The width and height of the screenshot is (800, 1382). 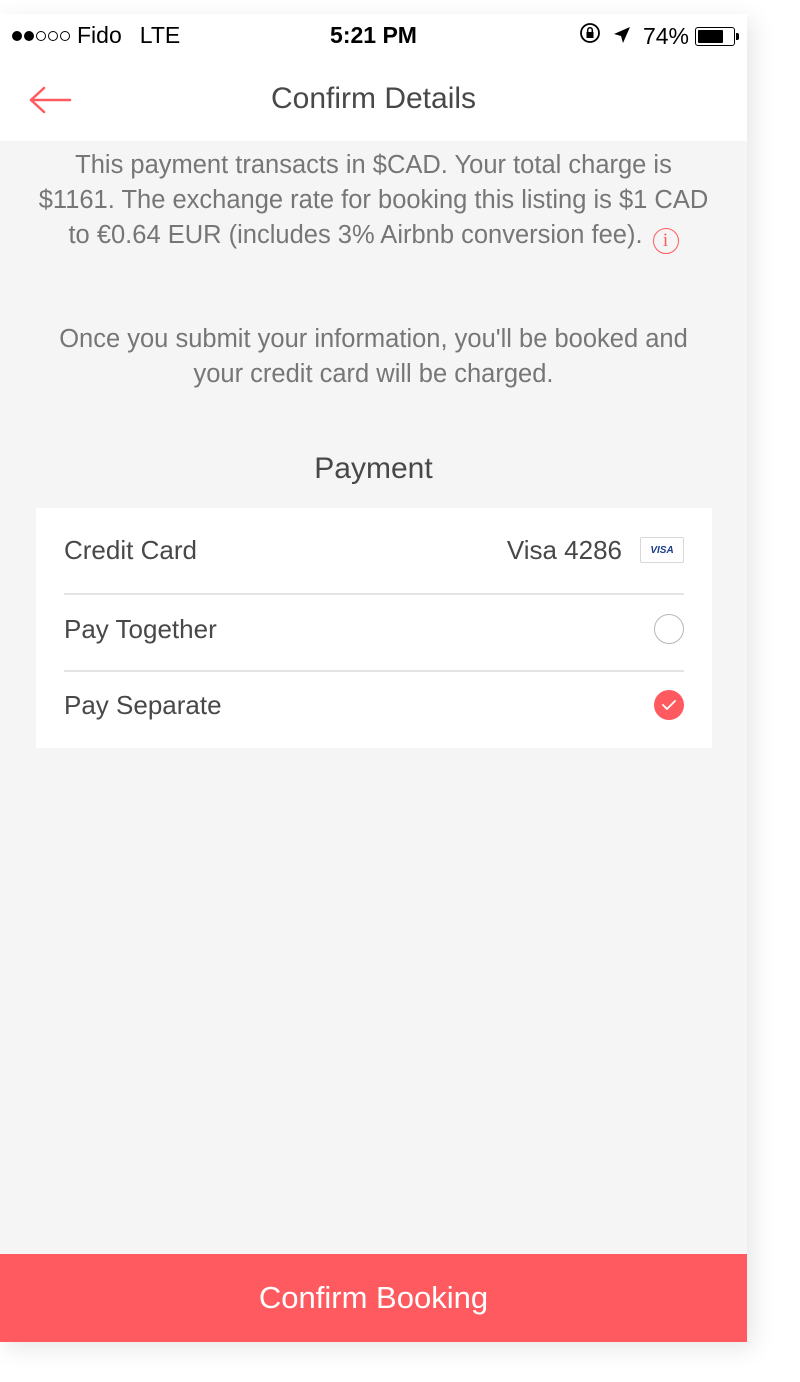 What do you see at coordinates (373, 36) in the screenshot?
I see `status-bar: Fido LTE 5:21 PM 74%` at bounding box center [373, 36].